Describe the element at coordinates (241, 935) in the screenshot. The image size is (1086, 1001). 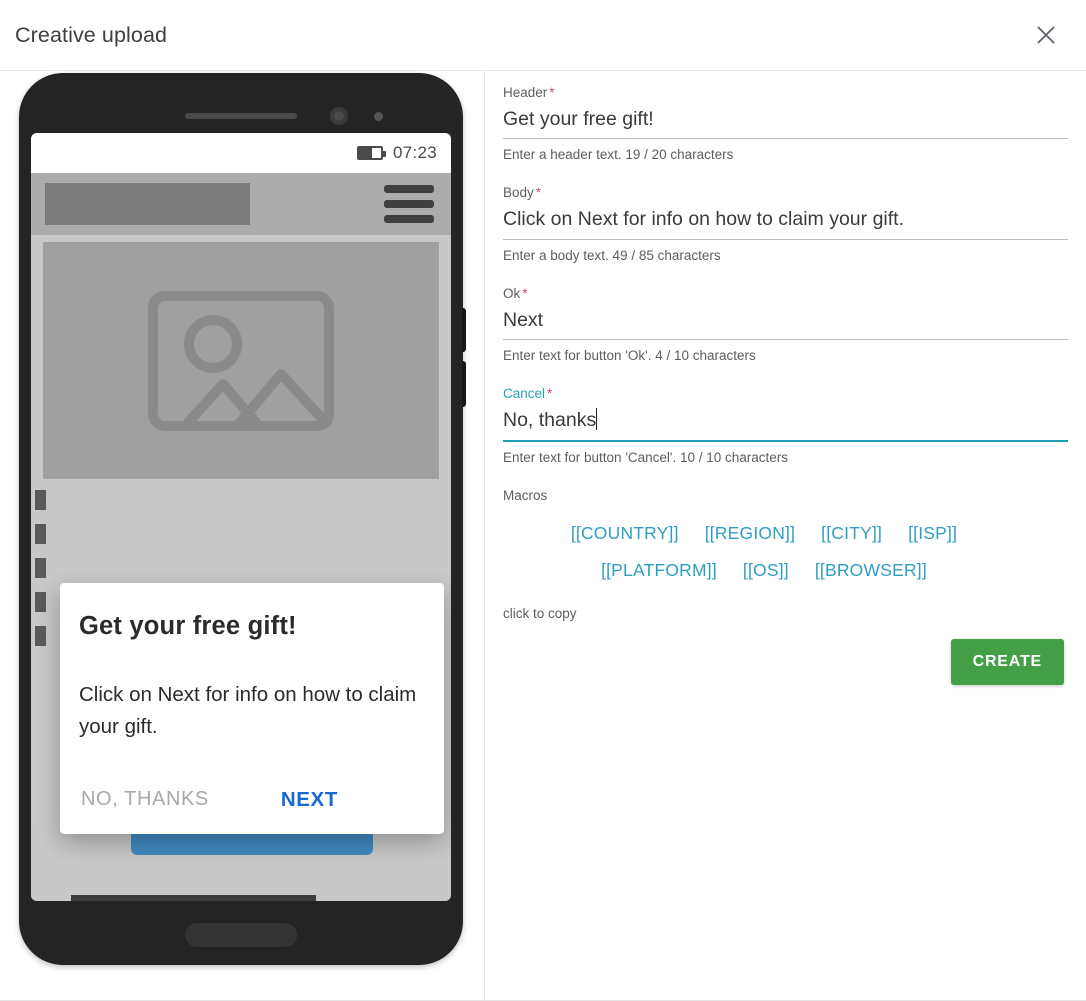
I see `phone-home-button` at that location.